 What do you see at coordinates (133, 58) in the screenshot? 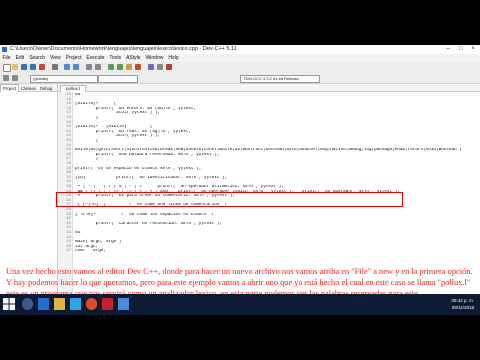
I see `menu-astyle: AStyle` at bounding box center [133, 58].